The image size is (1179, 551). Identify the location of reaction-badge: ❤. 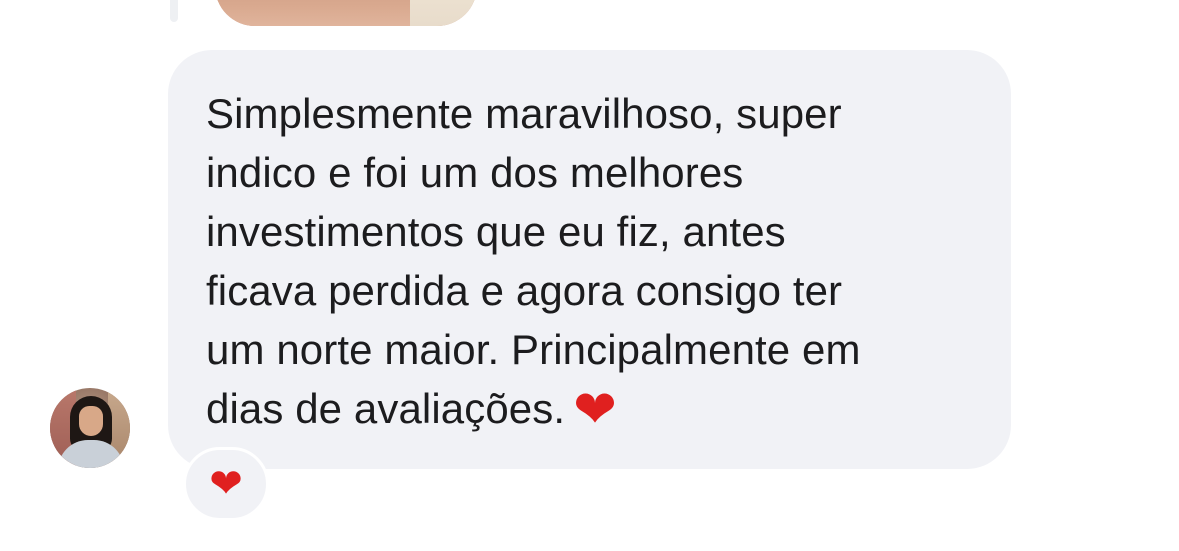
(226, 484).